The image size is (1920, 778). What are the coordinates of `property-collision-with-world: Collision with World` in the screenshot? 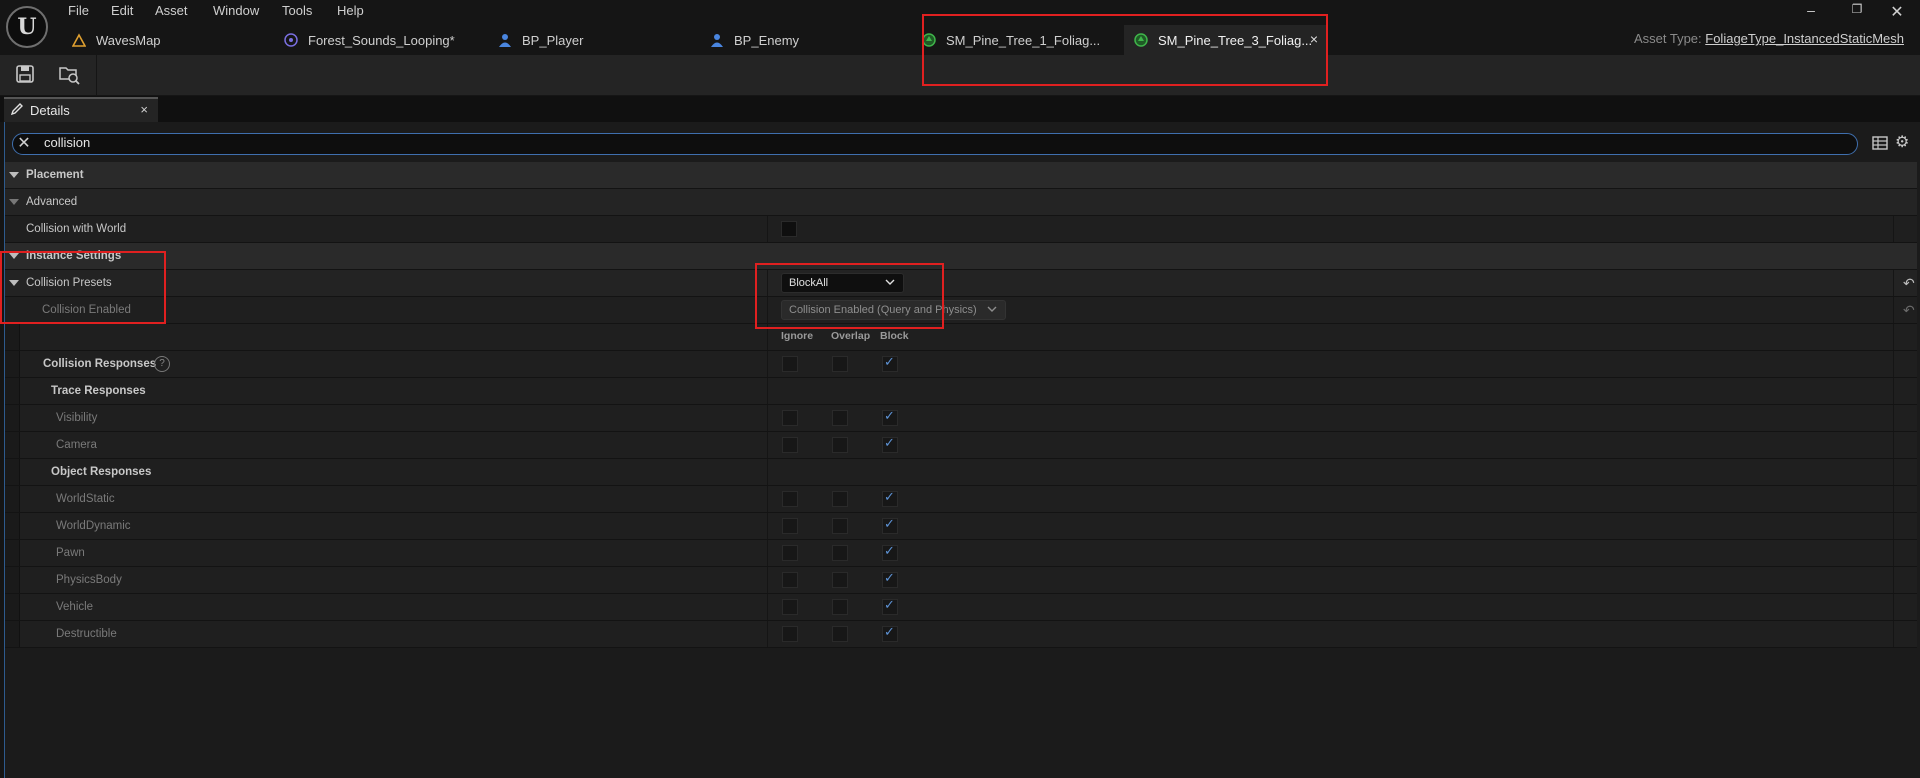 It's located at (961, 229).